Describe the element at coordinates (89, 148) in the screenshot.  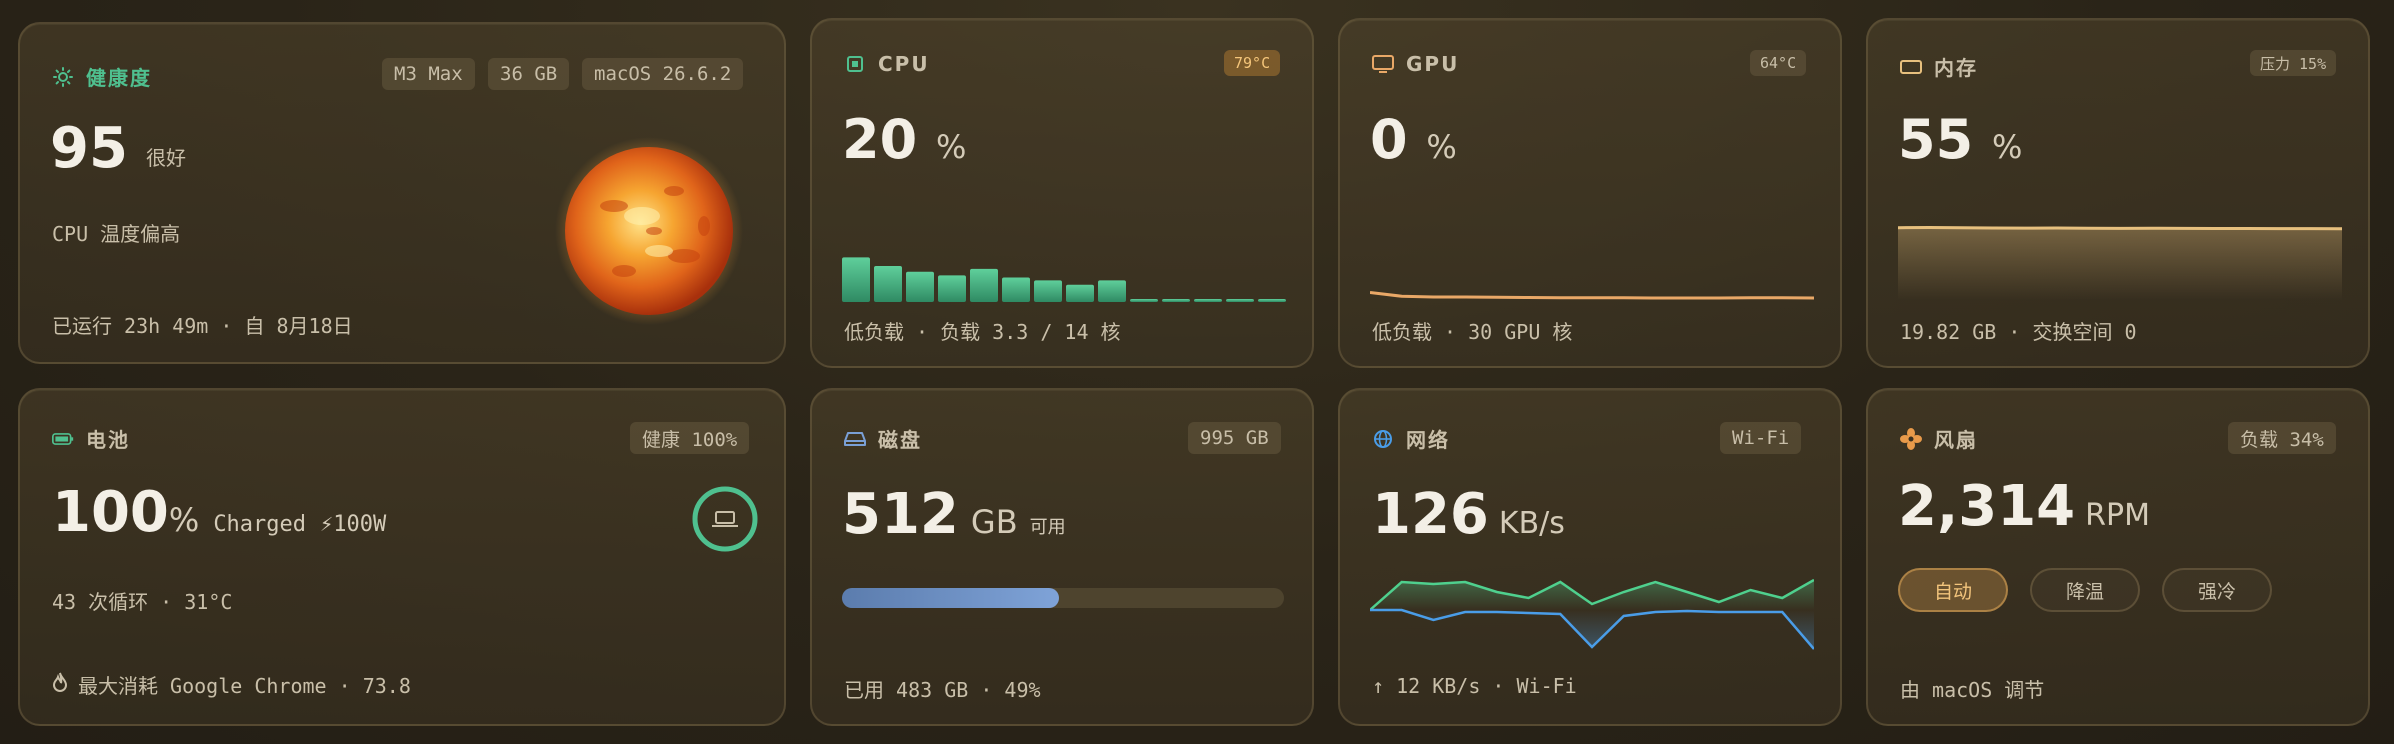
I see `health-score: 95` at that location.